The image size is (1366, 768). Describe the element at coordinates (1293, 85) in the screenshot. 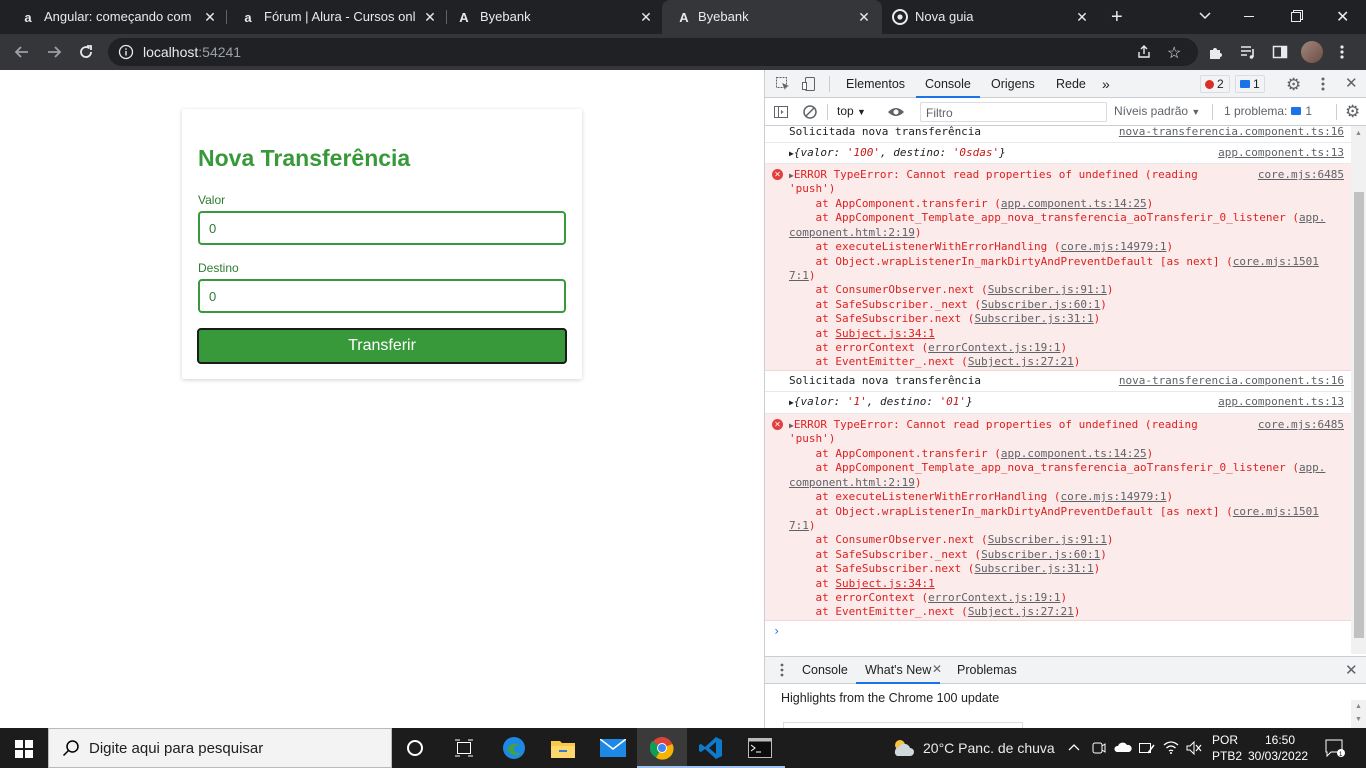

I see `settings-gear-icon: ⚙` at that location.